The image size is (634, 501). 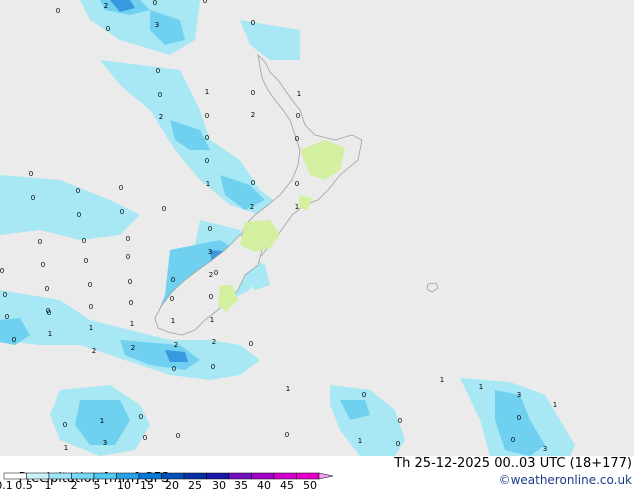 What do you see at coordinates (74, 484) in the screenshot?
I see `legend-label: 2` at bounding box center [74, 484].